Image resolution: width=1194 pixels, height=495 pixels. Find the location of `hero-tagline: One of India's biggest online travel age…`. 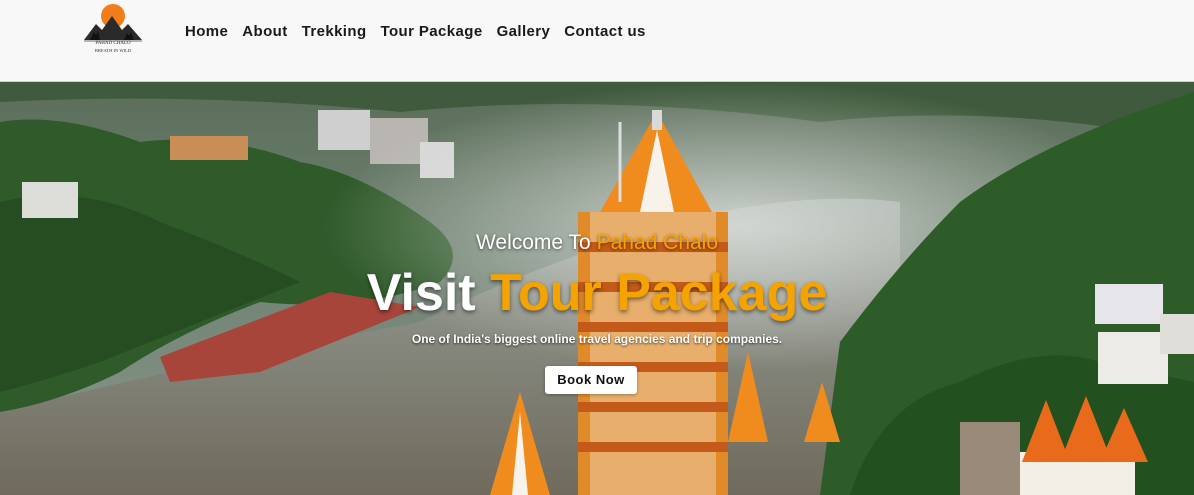

hero-tagline: One of India's biggest online travel age… is located at coordinates (597, 339).